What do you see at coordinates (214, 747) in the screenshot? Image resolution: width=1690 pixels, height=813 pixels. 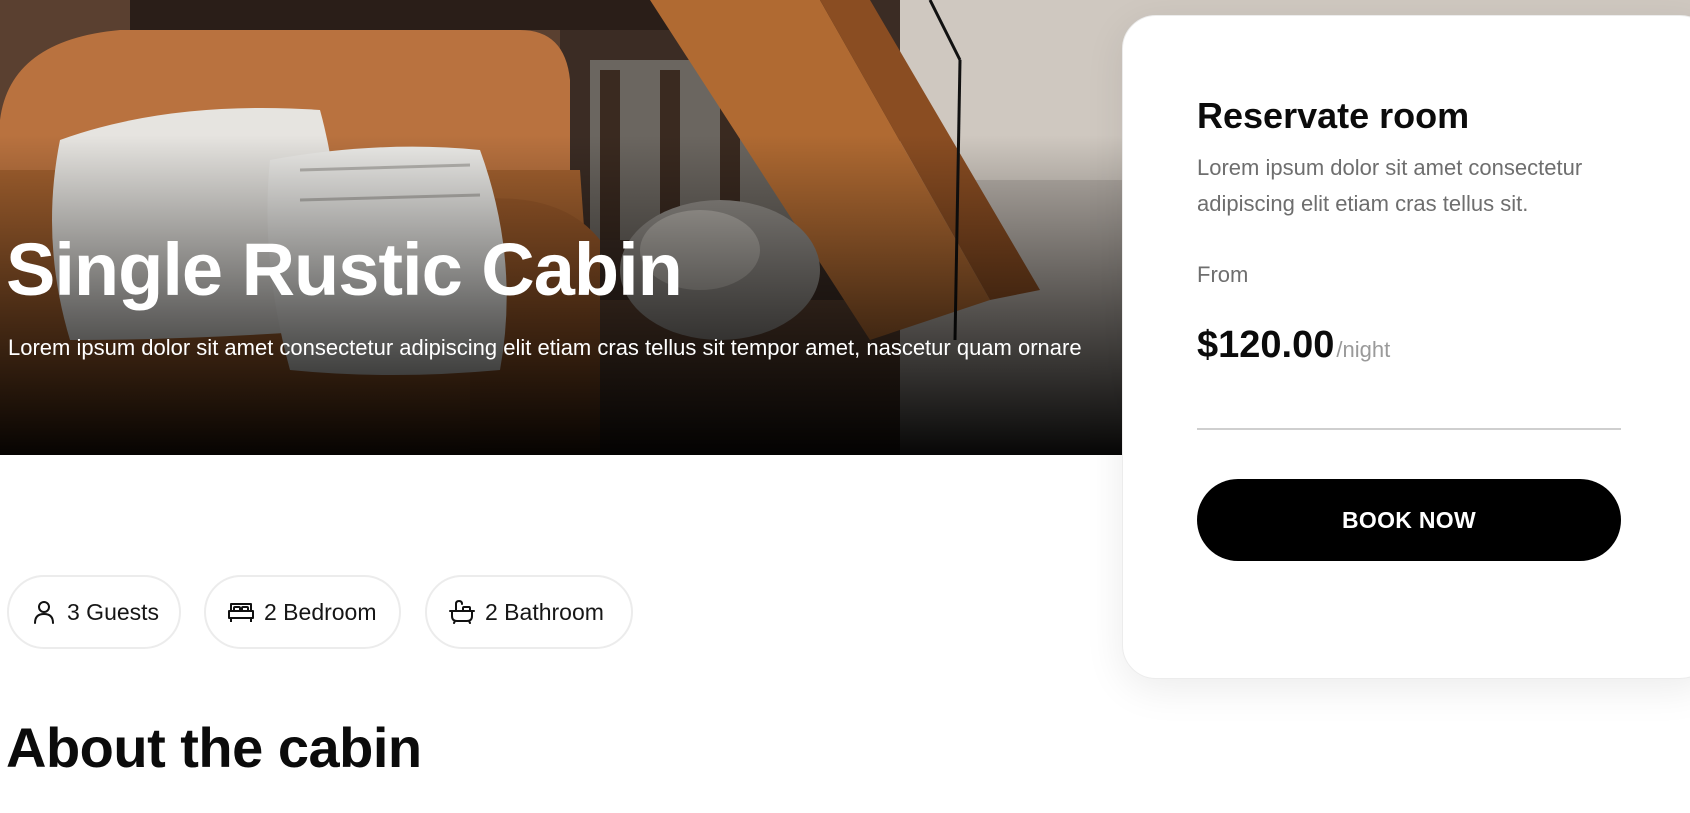 I see `about-heading: About the cabin` at bounding box center [214, 747].